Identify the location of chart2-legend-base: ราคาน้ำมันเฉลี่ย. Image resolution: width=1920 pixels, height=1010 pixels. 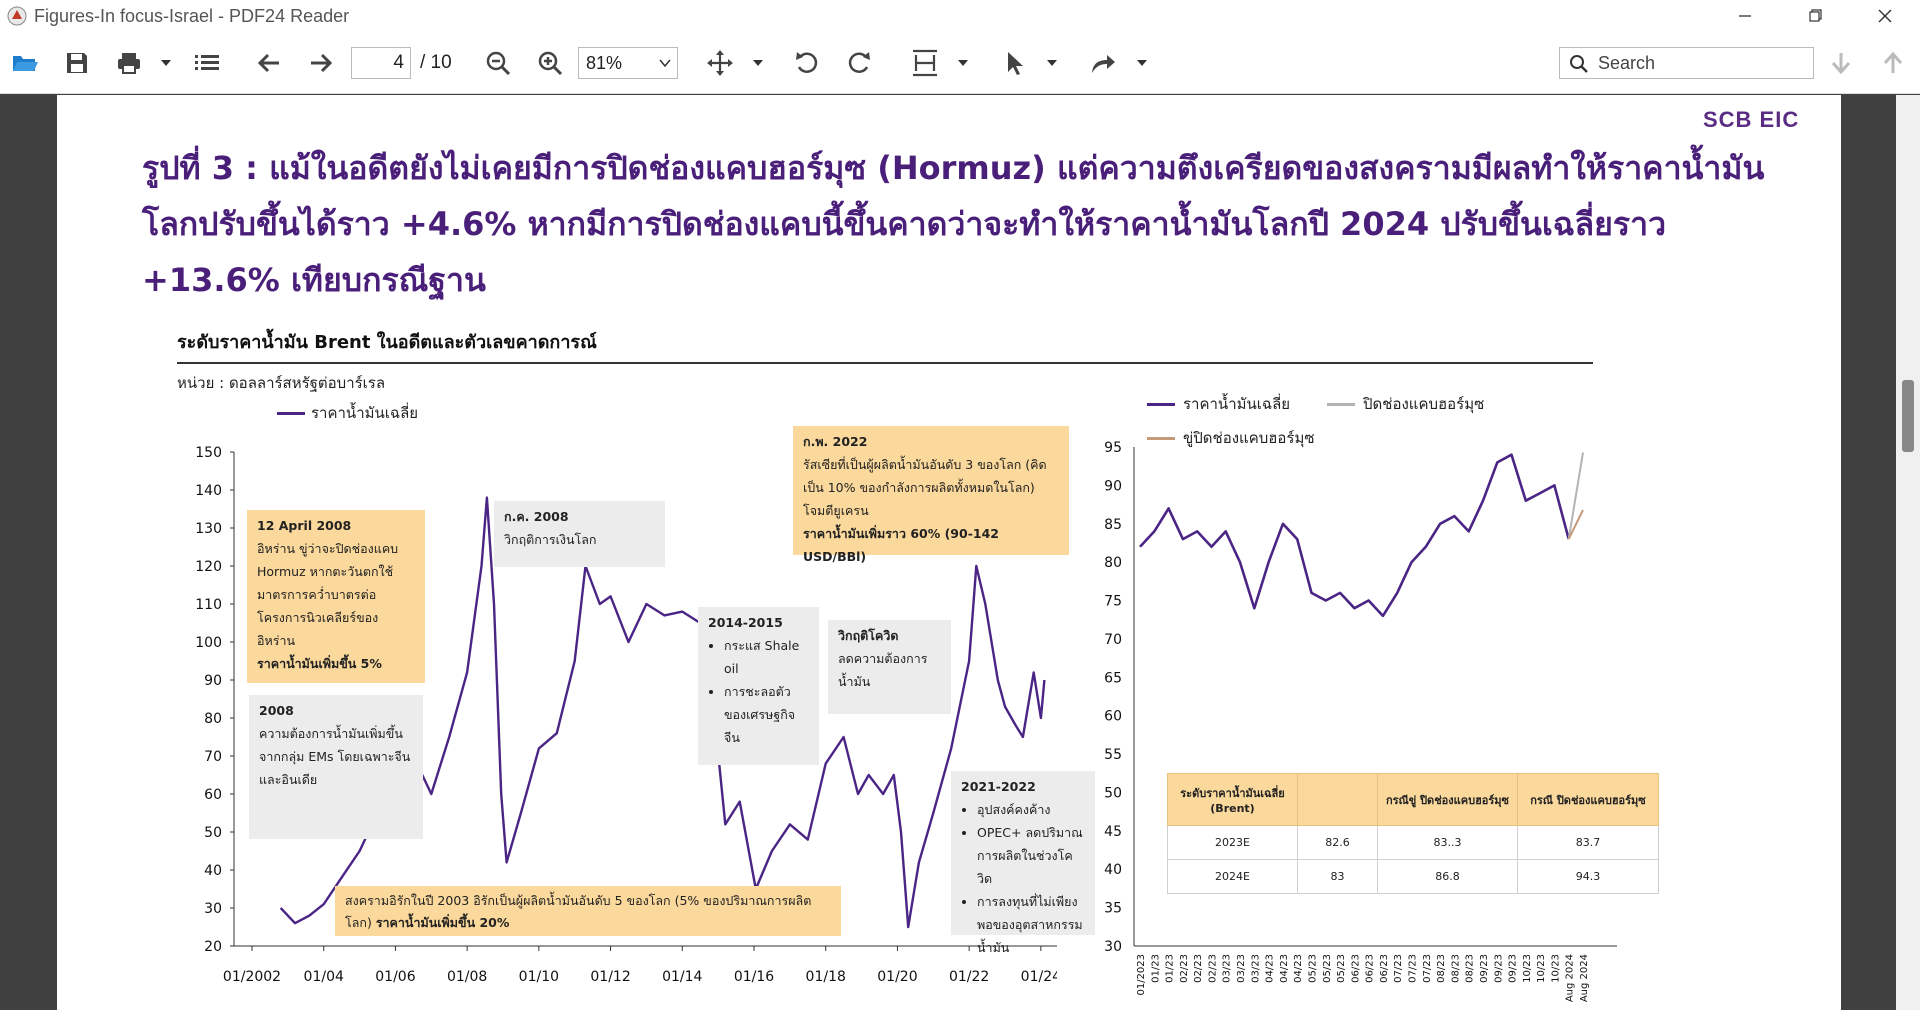
(1218, 404).